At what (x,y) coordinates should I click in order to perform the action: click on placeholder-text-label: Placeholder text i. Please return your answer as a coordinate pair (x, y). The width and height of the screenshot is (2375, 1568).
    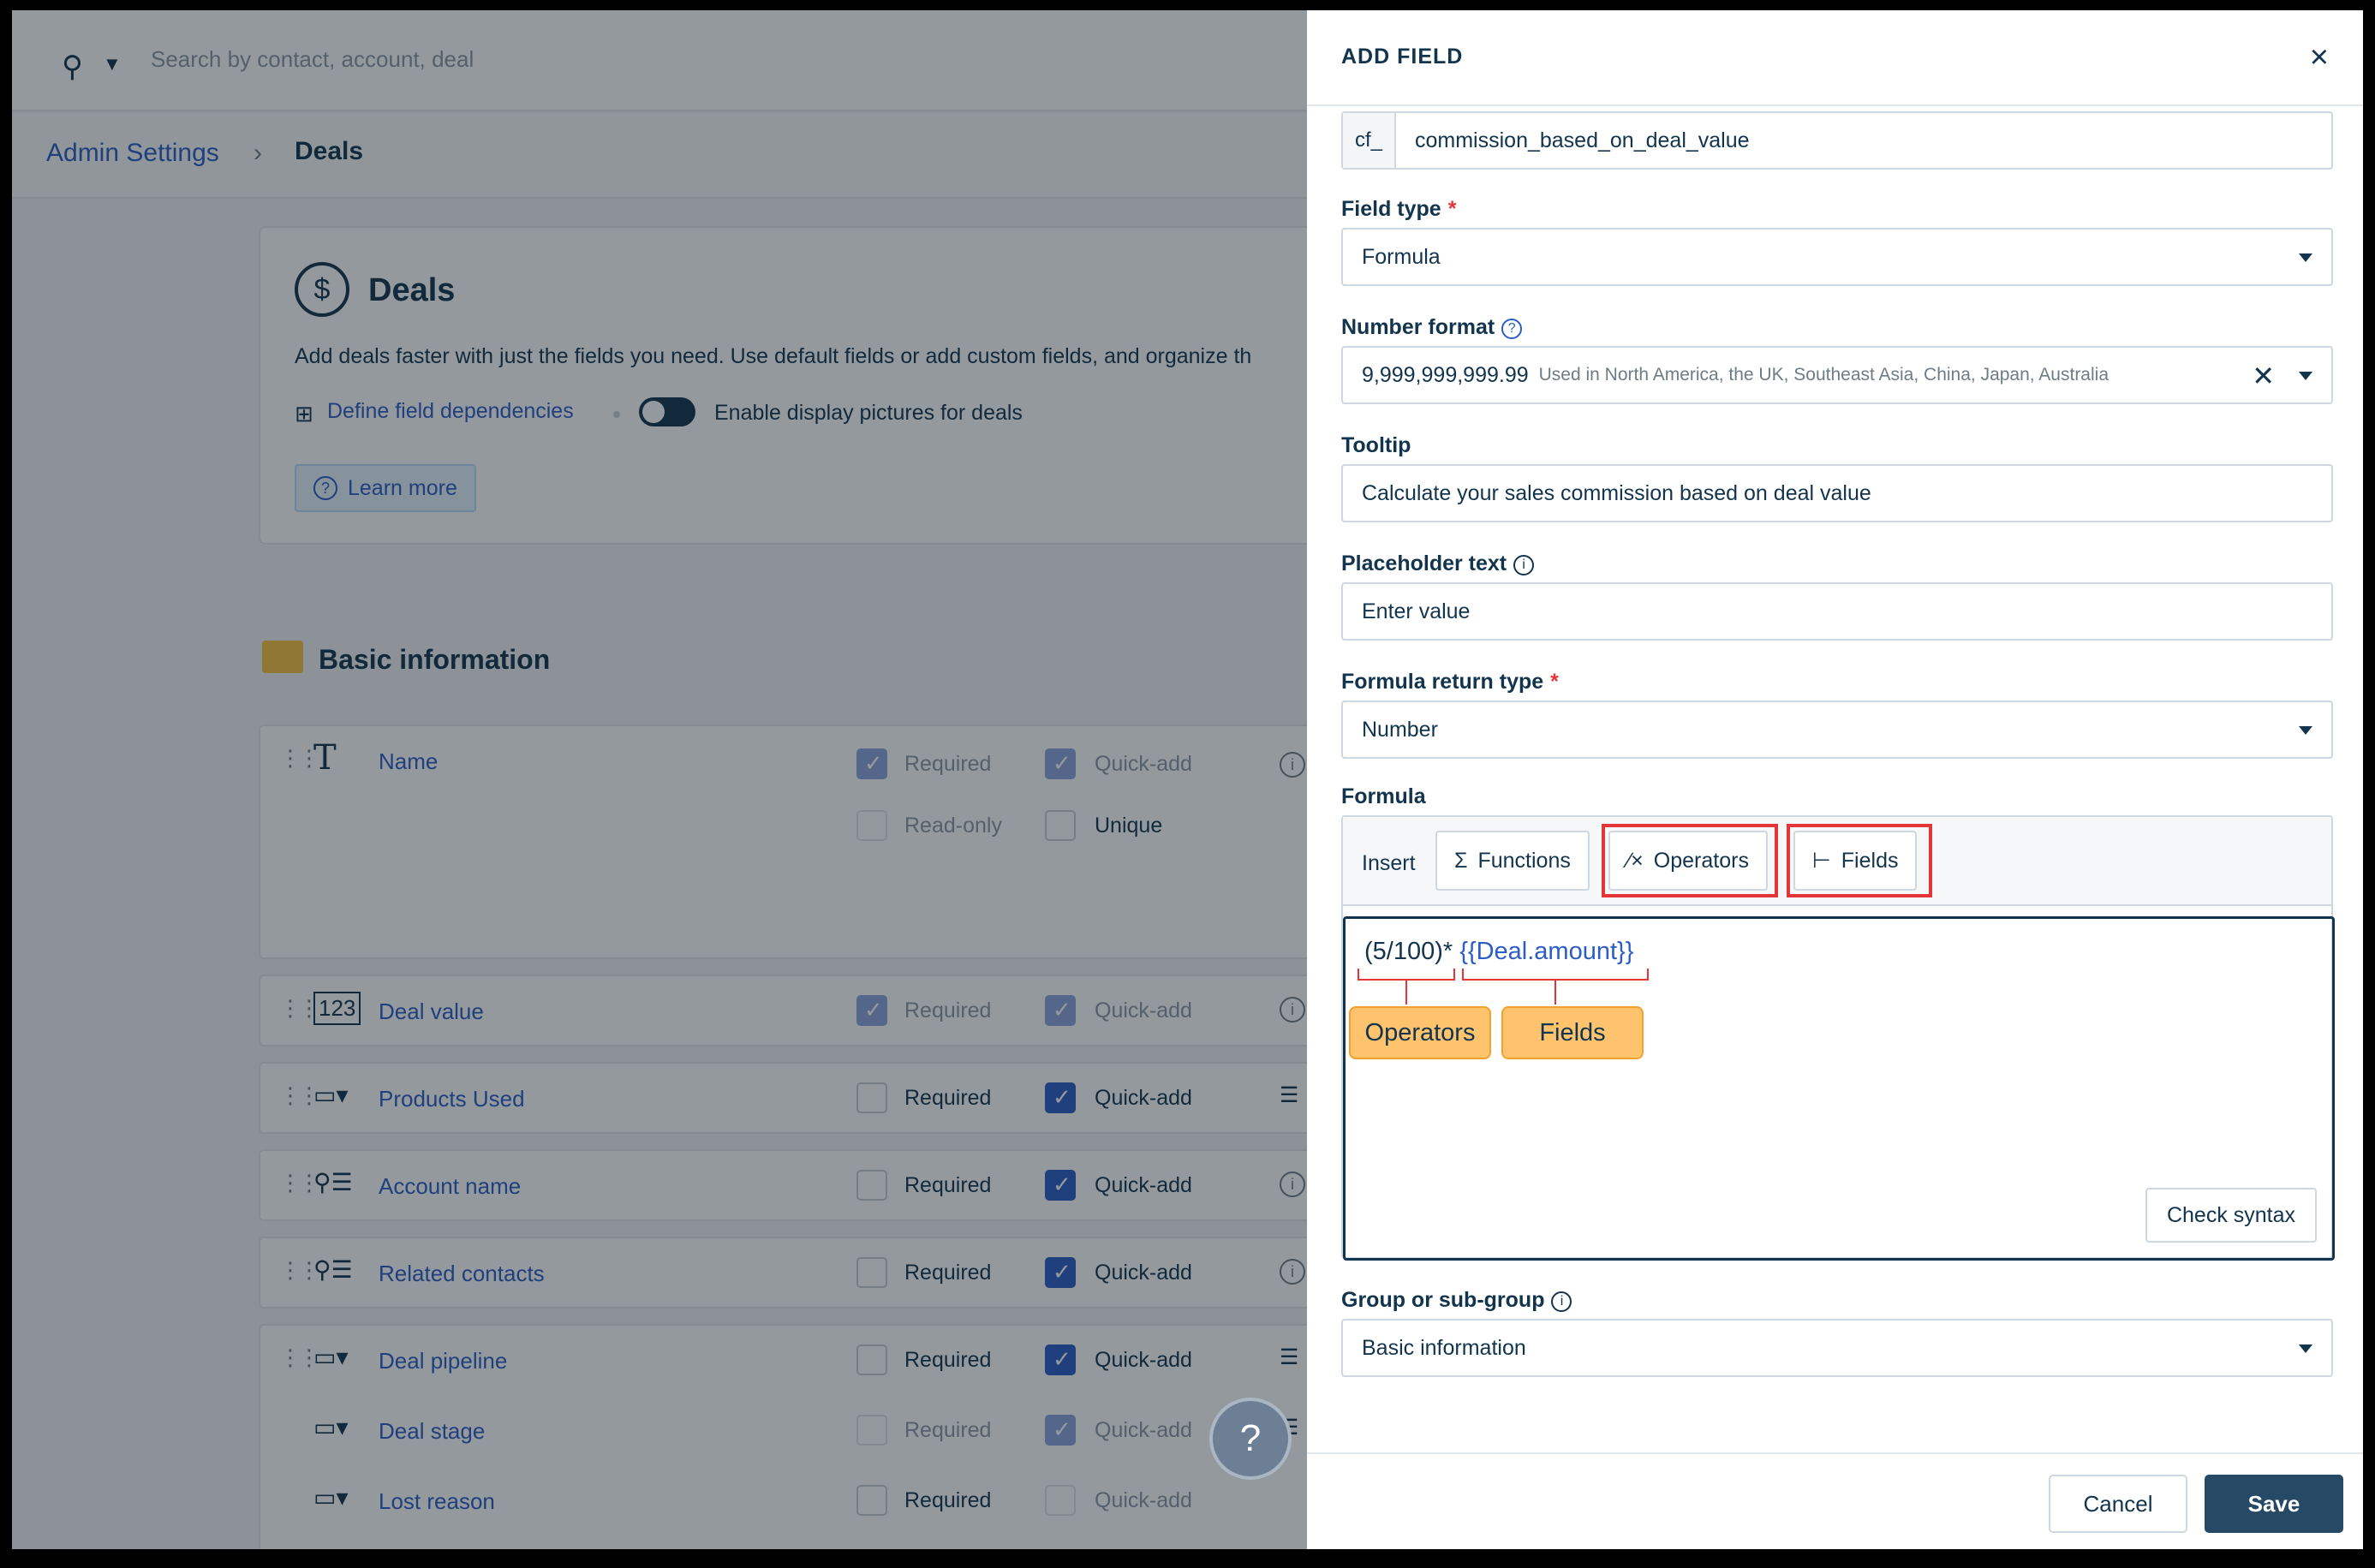
    Looking at the image, I should click on (1438, 563).